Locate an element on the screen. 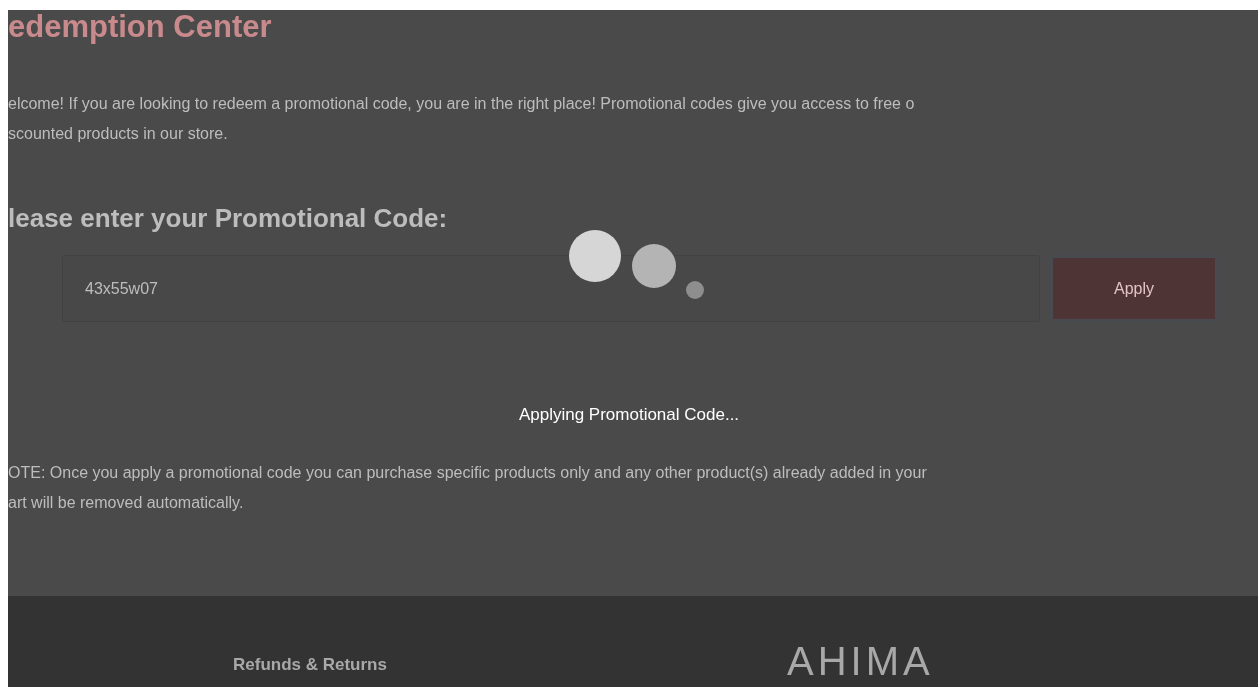 The width and height of the screenshot is (1258, 687). note-text: OTE: Once you apply a promotional code you can purchase specific products only and any other product(s) already added in your is located at coordinates (467, 473).